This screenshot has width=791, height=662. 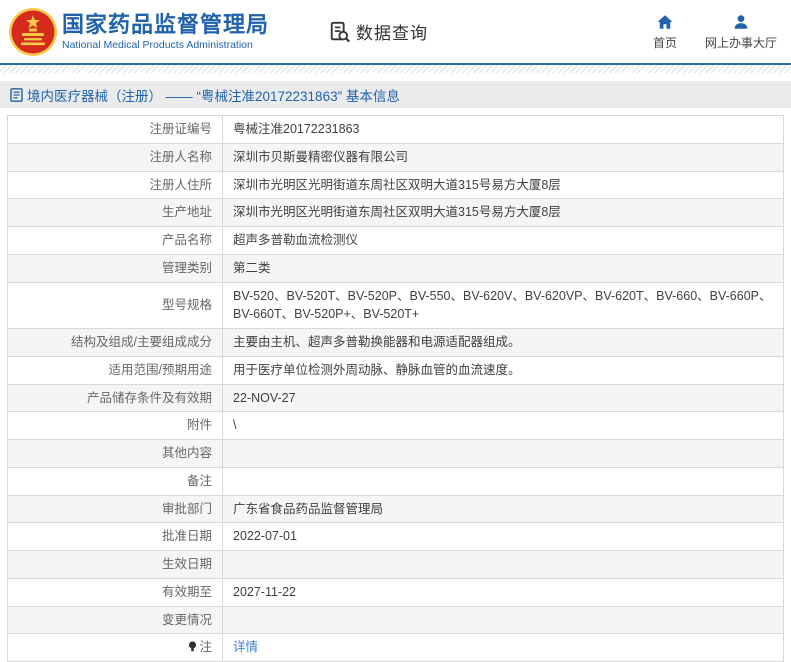 What do you see at coordinates (395, 69) in the screenshot?
I see `hatch-strip` at bounding box center [395, 69].